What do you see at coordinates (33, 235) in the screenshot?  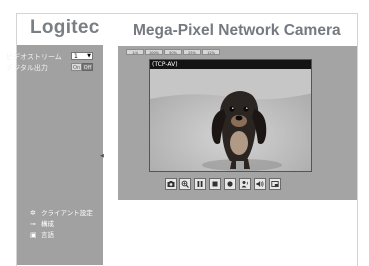 I see `language-icon: ▣` at bounding box center [33, 235].